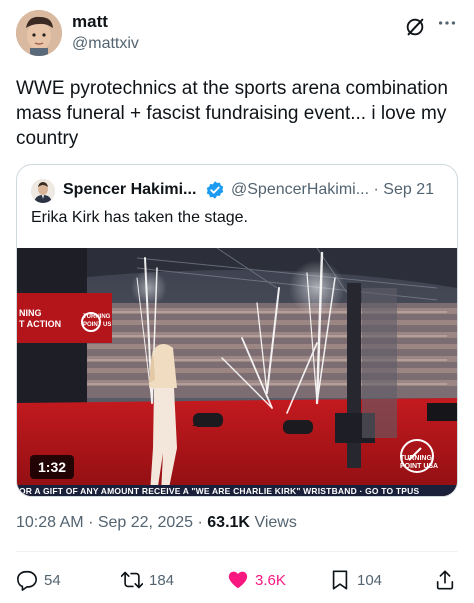  Describe the element at coordinates (52, 467) in the screenshot. I see `video-duration: 1:32` at that location.